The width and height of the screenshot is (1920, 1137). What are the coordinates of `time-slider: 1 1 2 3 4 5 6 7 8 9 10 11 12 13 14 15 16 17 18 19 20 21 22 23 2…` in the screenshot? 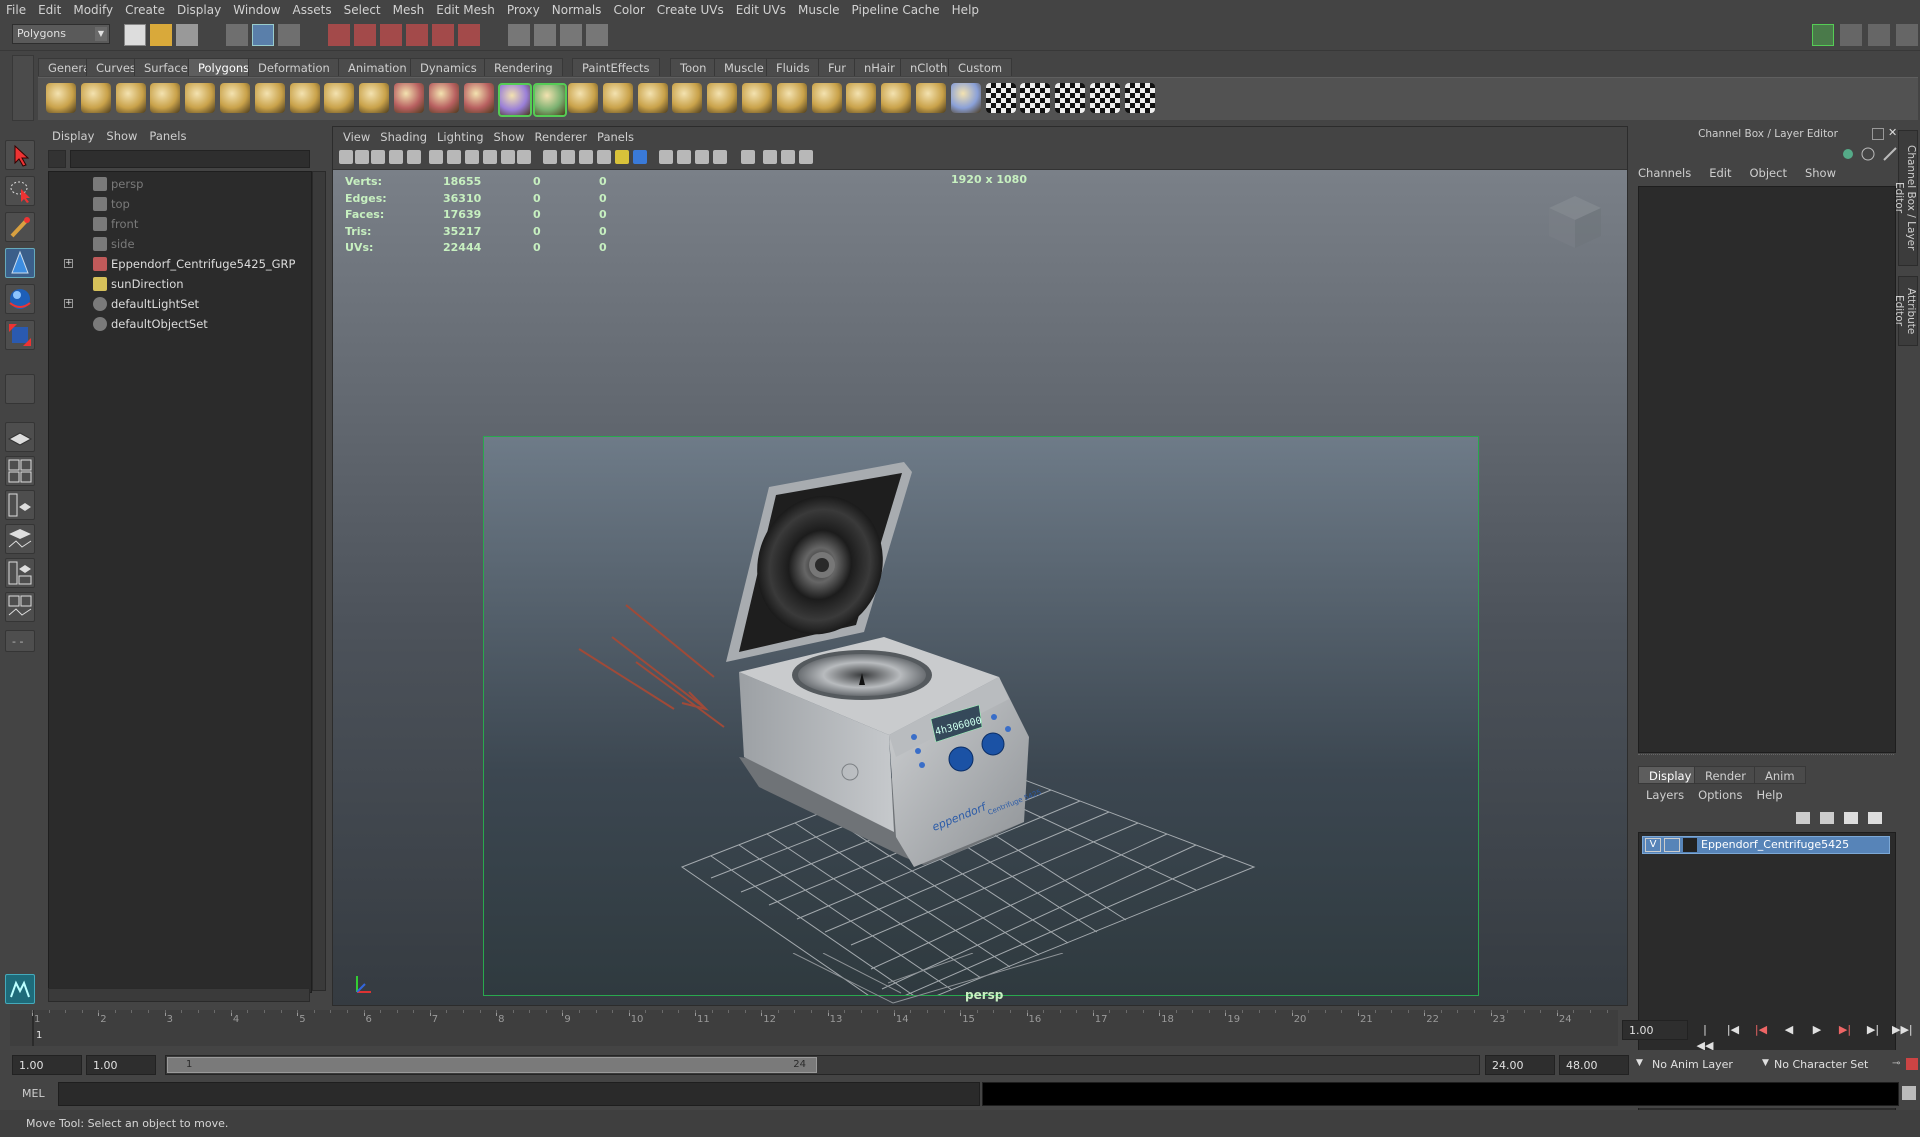 It's located at (814, 1028).